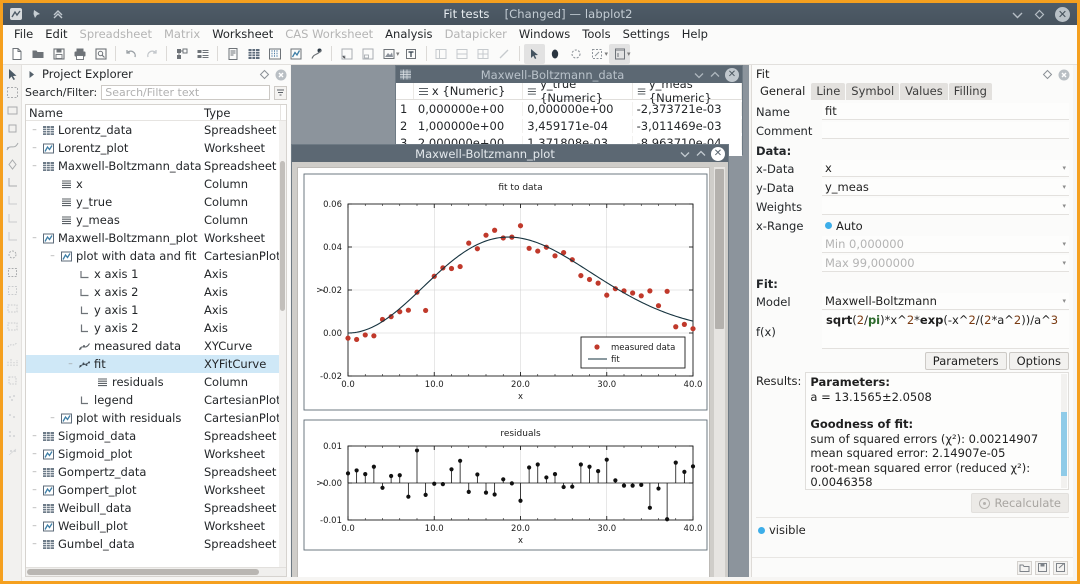 Image resolution: width=1080 pixels, height=584 pixels. Describe the element at coordinates (156, 166) in the screenshot. I see `tree-item-maxwell-boltzmann-data: – Maxwell-Boltzmann_data Spreadsheet` at that location.